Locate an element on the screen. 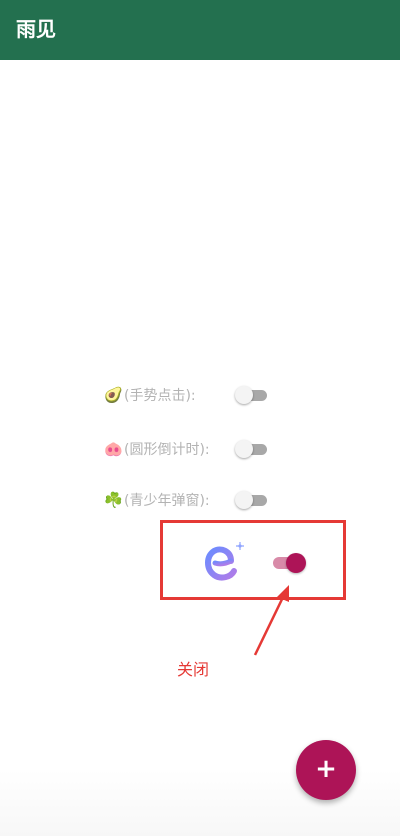 This screenshot has height=836, width=400. setting-row-teen-popup: ☘️ (青少年弹窗): is located at coordinates (194, 502).